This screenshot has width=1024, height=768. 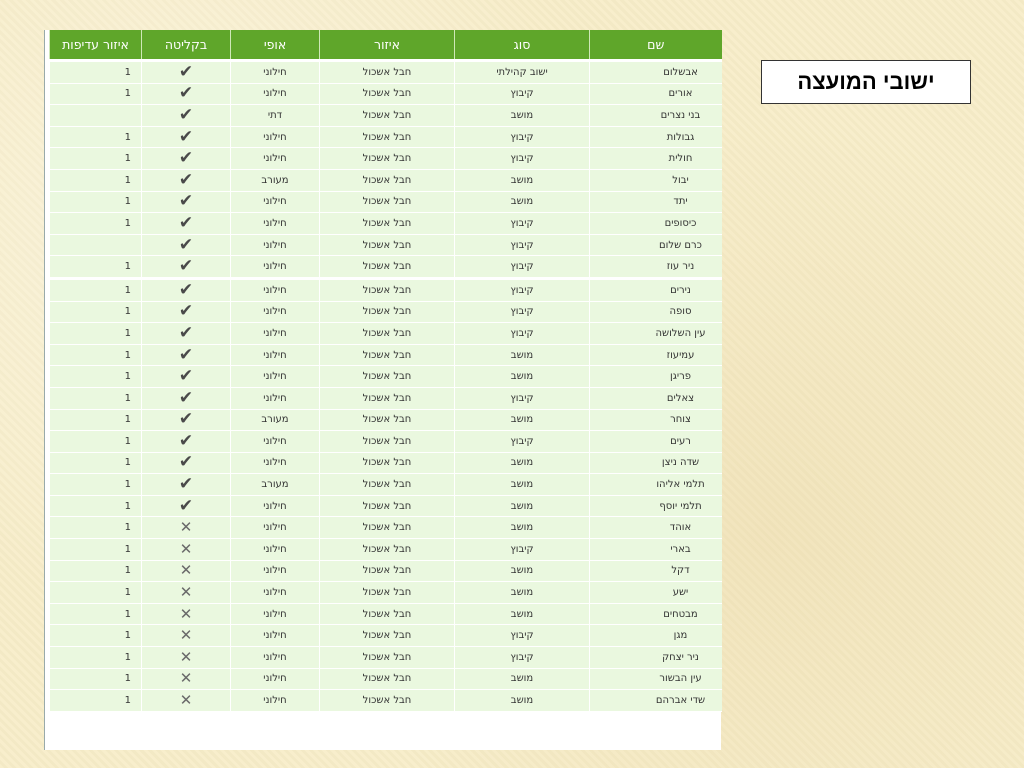 I want to click on cell-name: עין הבשור, so click(x=680, y=679).